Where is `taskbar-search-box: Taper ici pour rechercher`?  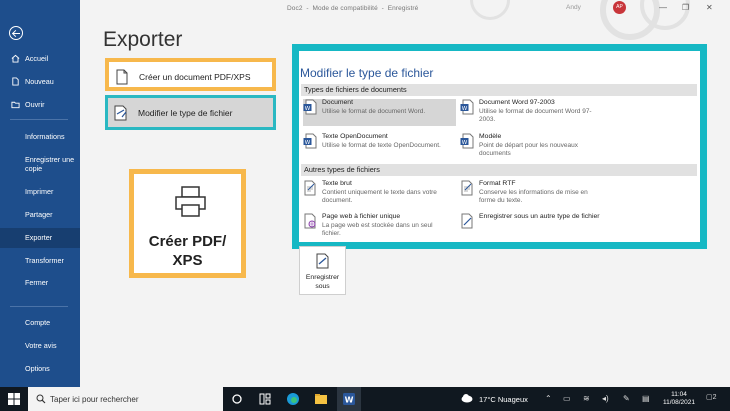
taskbar-search-box: Taper ici pour rechercher is located at coordinates (125, 399).